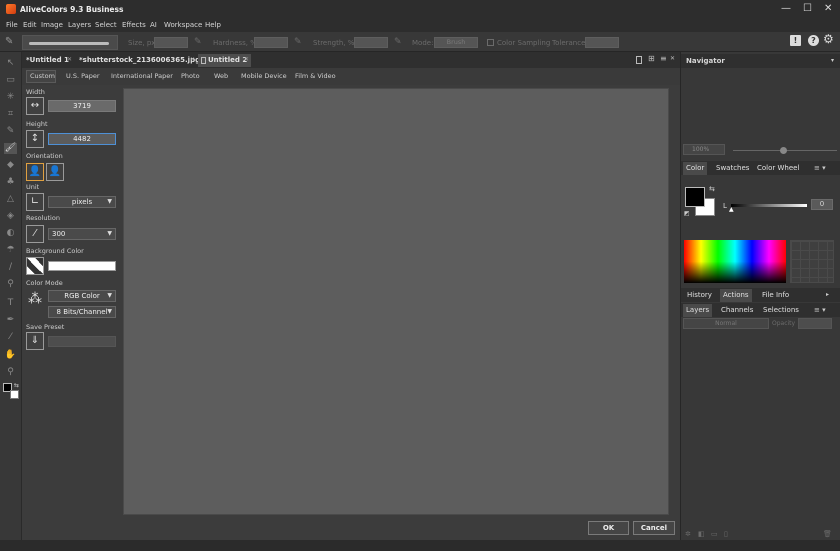  What do you see at coordinates (701, 534) in the screenshot?
I see `adjustment-layer-icon: ◧` at bounding box center [701, 534].